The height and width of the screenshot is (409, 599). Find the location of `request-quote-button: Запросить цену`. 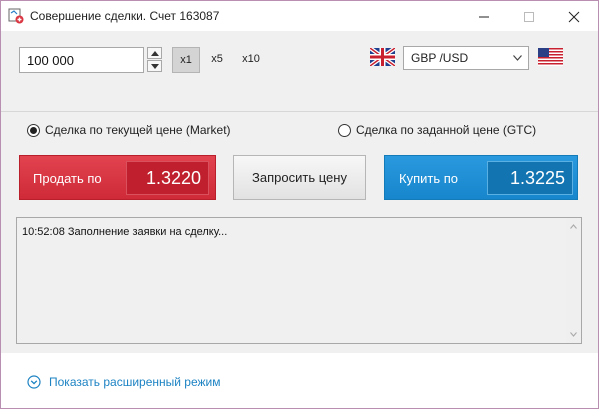

request-quote-button: Запросить цену is located at coordinates (299, 177).